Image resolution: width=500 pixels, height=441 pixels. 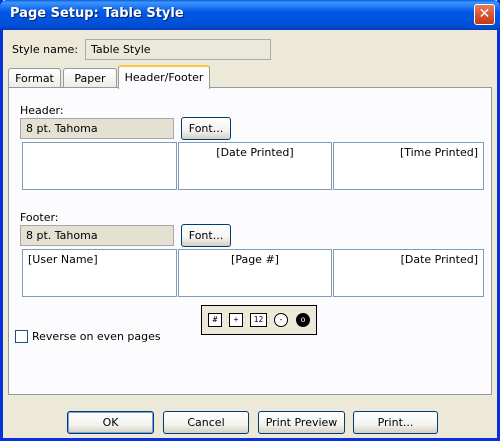 I want to click on total-pages-icon: +, so click(x=236, y=320).